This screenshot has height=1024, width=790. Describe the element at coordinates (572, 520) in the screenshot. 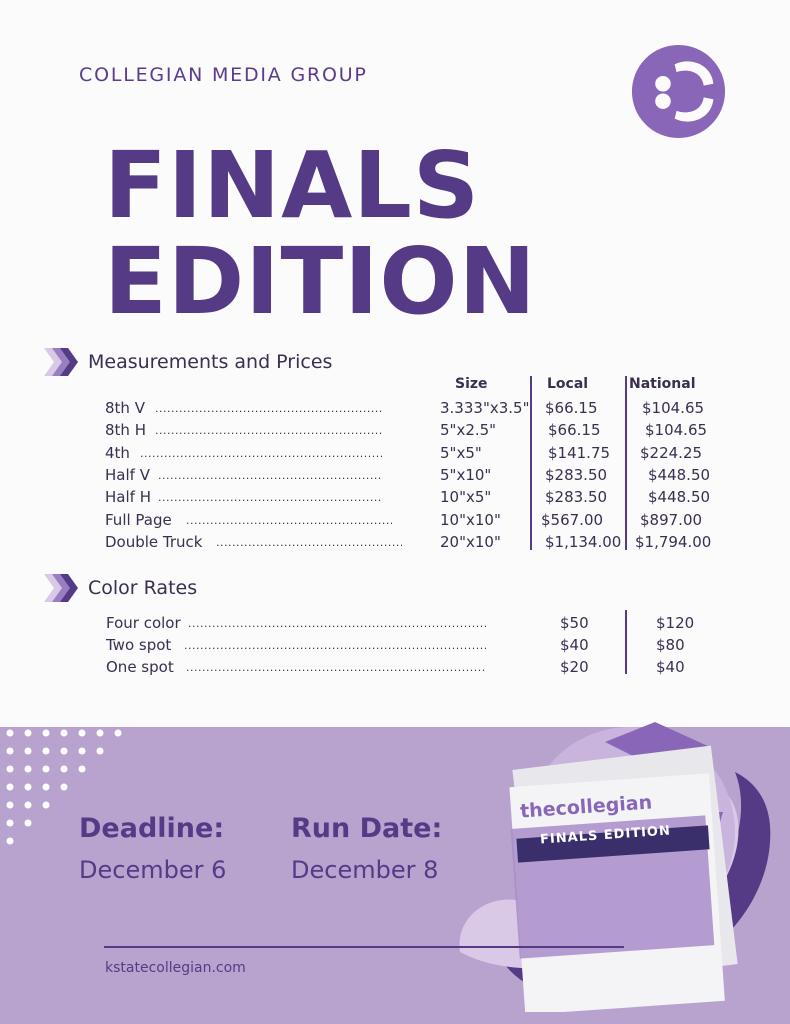

I see `row-local: $567.00` at that location.